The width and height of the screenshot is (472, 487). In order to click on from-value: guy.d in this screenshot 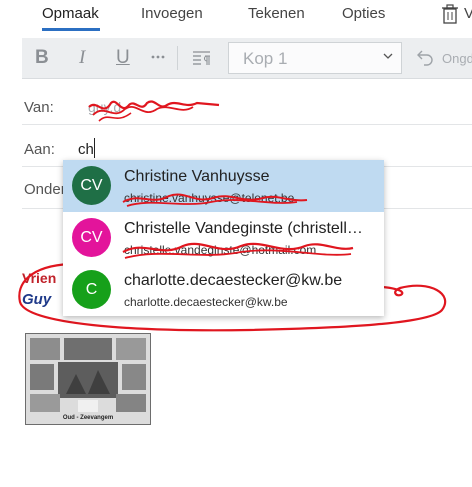, I will do `click(105, 107)`.